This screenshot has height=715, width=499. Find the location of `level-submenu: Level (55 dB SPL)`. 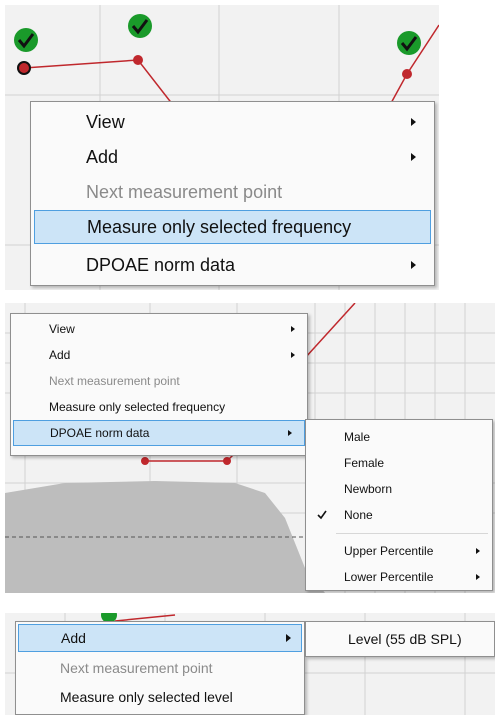

level-submenu: Level (55 dB SPL) is located at coordinates (400, 639).